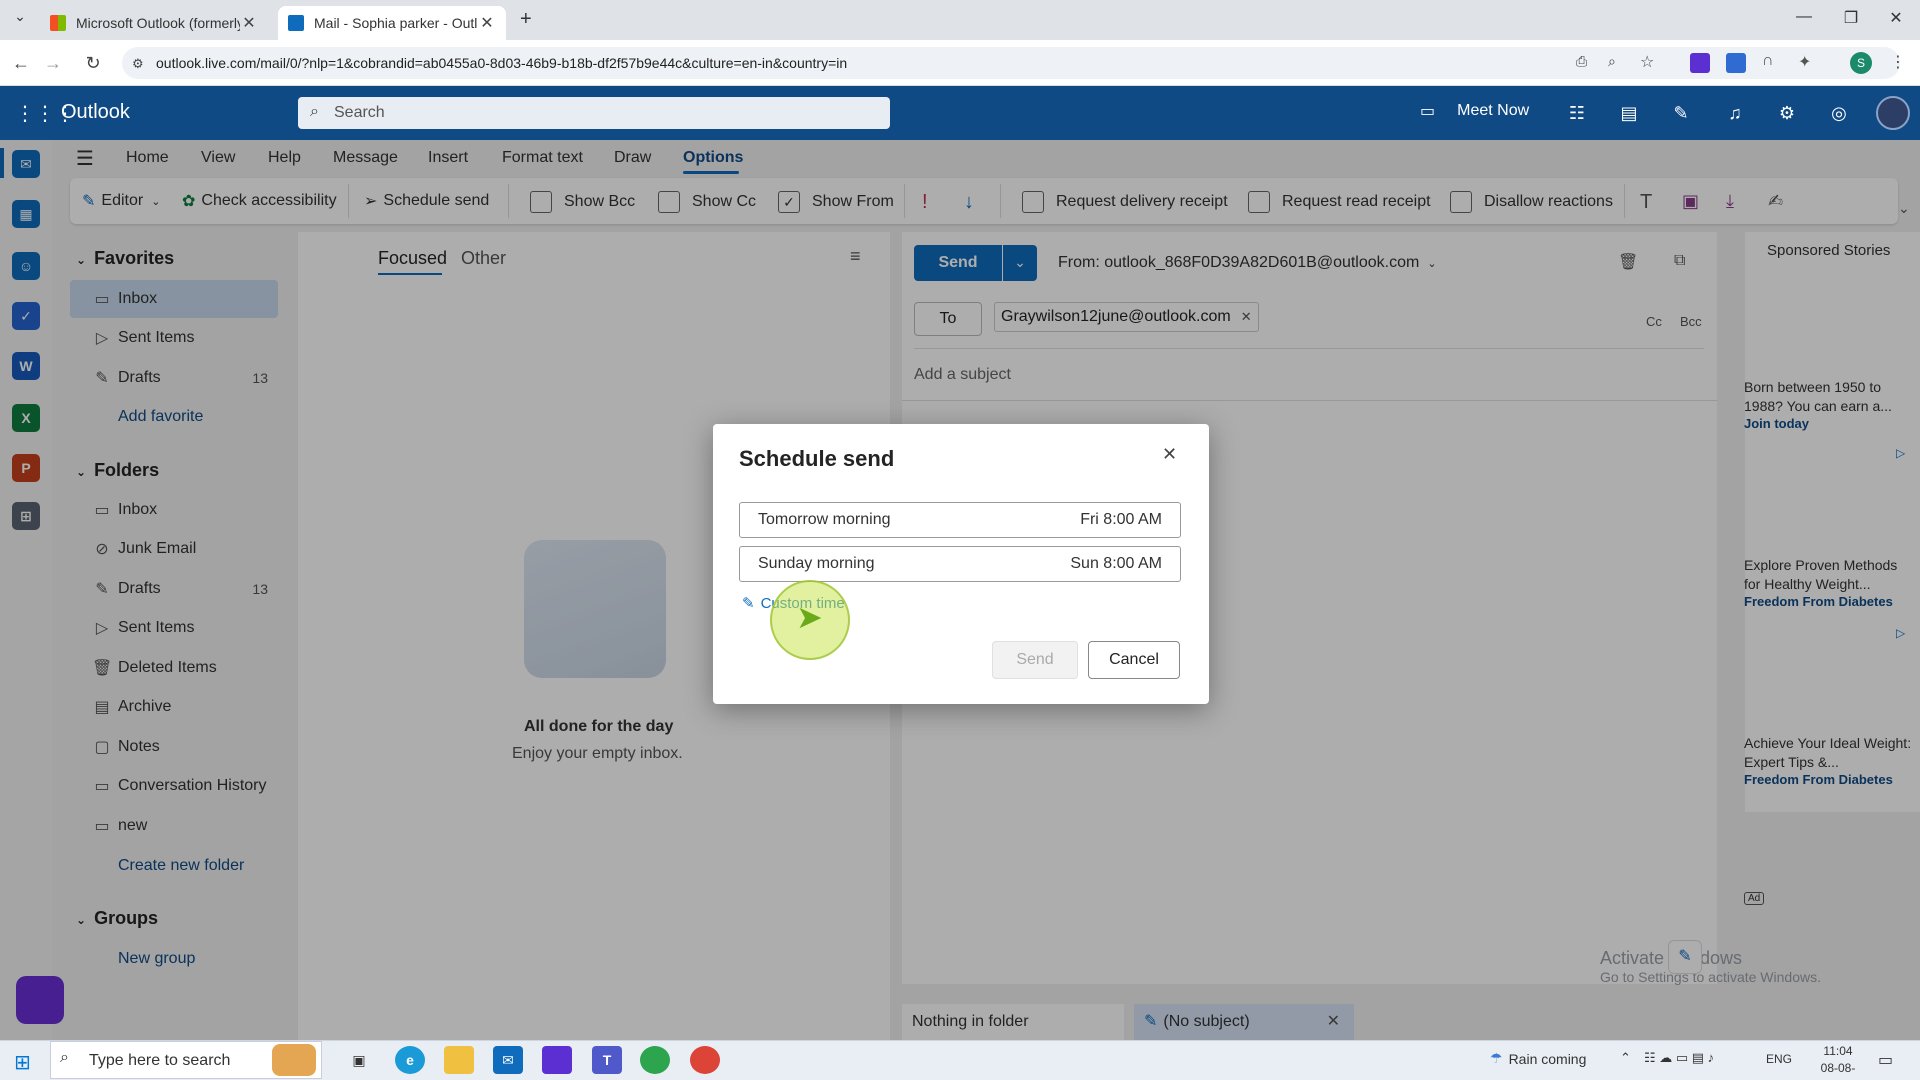  What do you see at coordinates (1838, 1051) in the screenshot?
I see `clock-time: 11:04` at bounding box center [1838, 1051].